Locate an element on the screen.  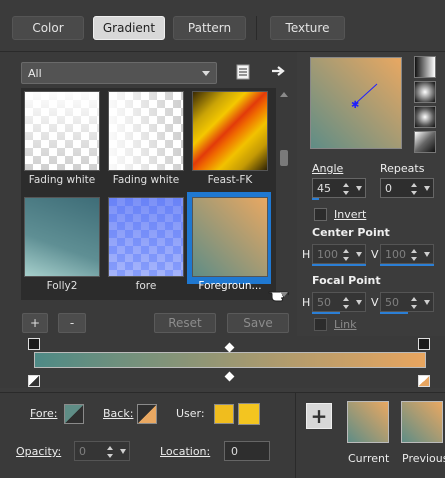
thumbnail-label: Feast-FK is located at coordinates (230, 180).